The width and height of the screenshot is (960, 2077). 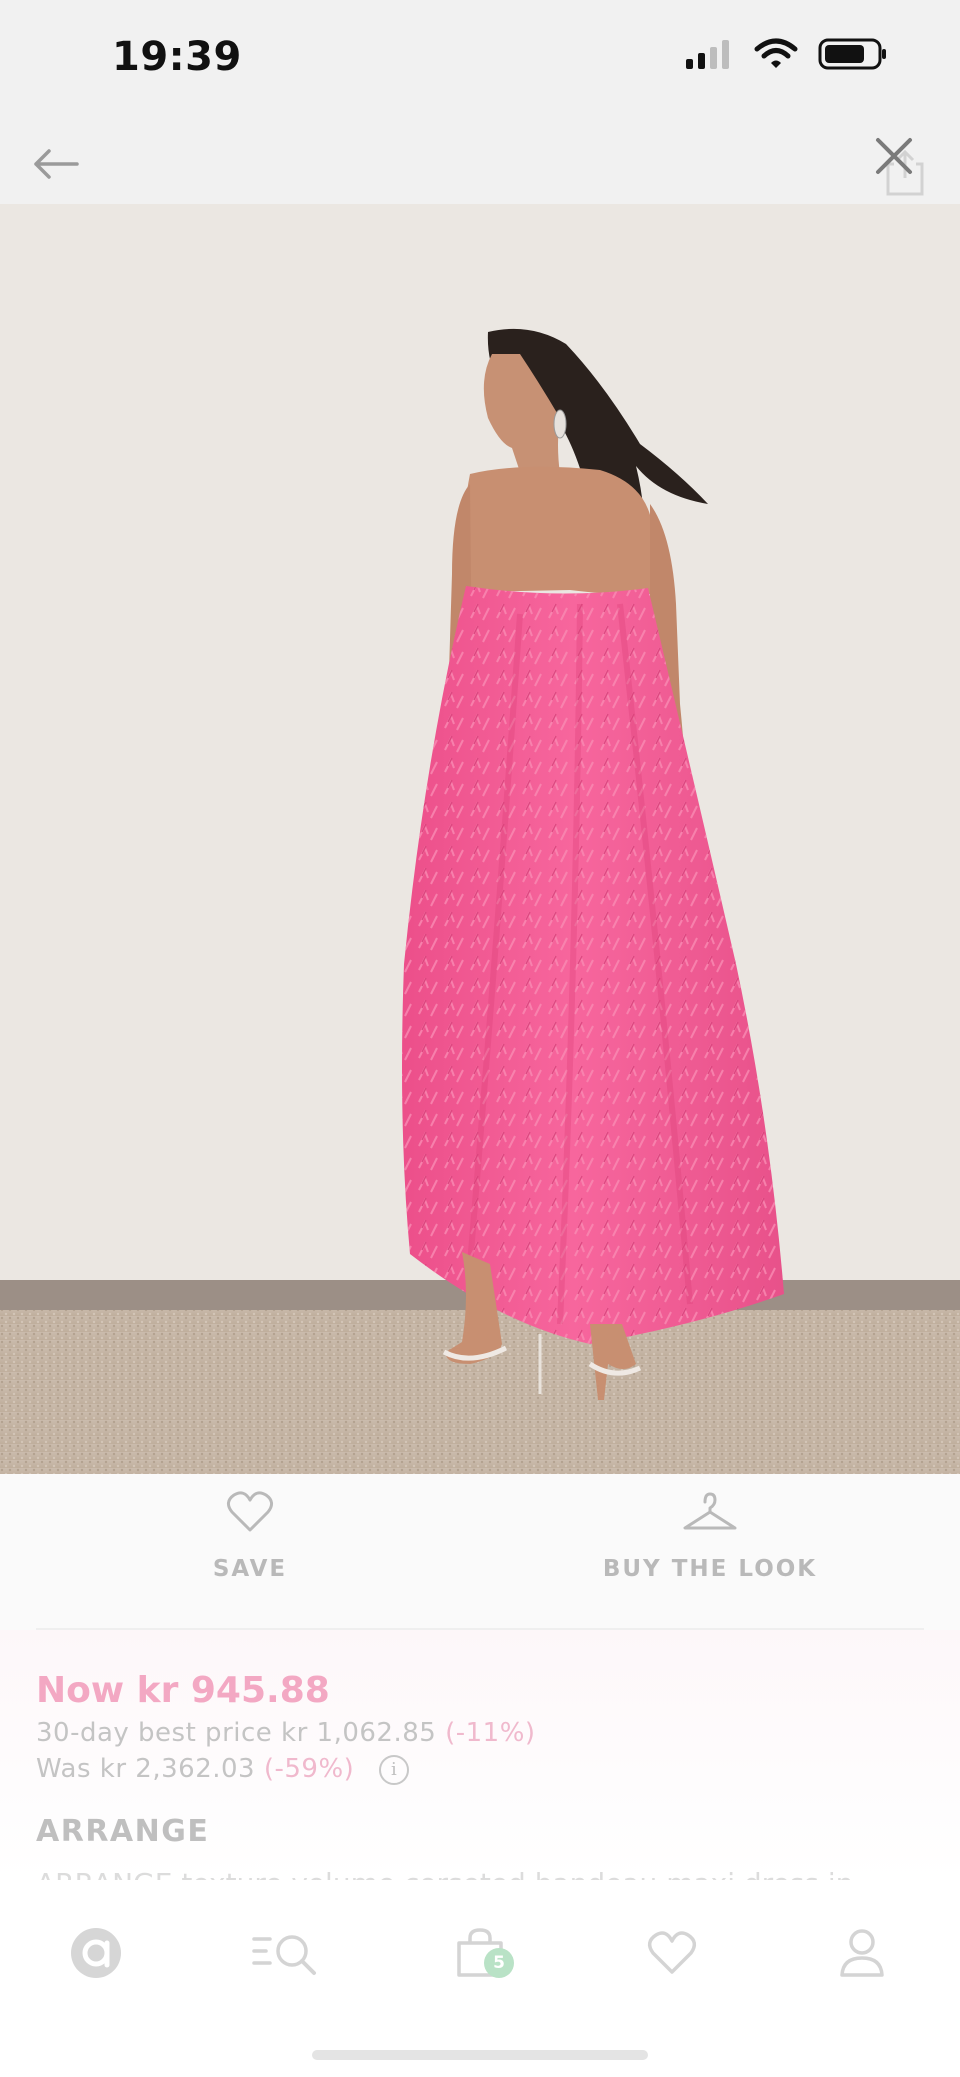 I want to click on arrow-left-icon, so click(x=56, y=164).